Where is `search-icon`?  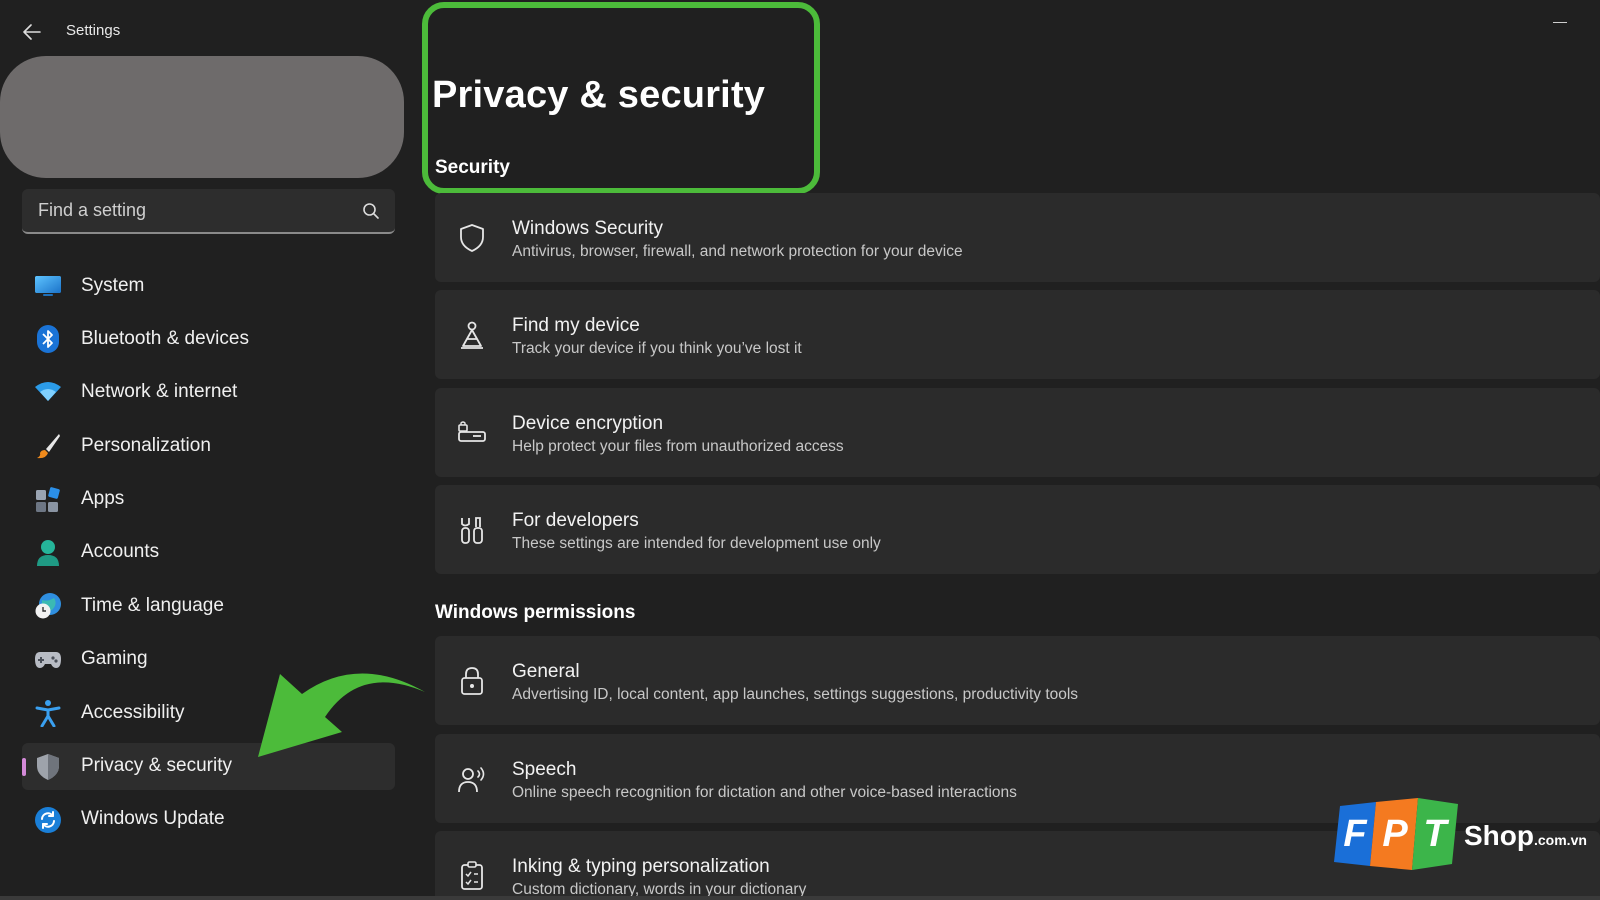 search-icon is located at coordinates (371, 211).